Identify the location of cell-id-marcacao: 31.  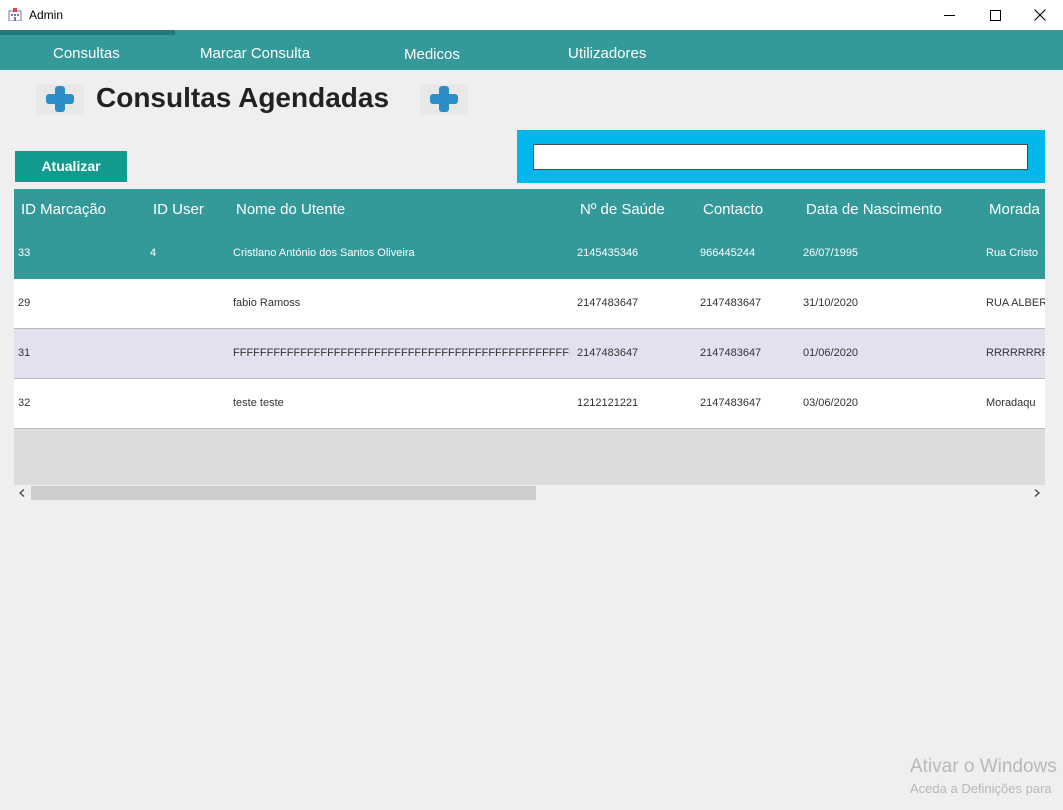
(24, 353).